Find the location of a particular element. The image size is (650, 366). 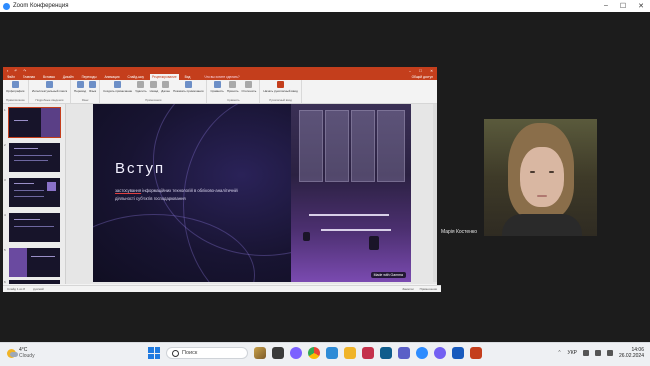

weather-widget: 4°C Cloudy is located at coordinates (21, 353).